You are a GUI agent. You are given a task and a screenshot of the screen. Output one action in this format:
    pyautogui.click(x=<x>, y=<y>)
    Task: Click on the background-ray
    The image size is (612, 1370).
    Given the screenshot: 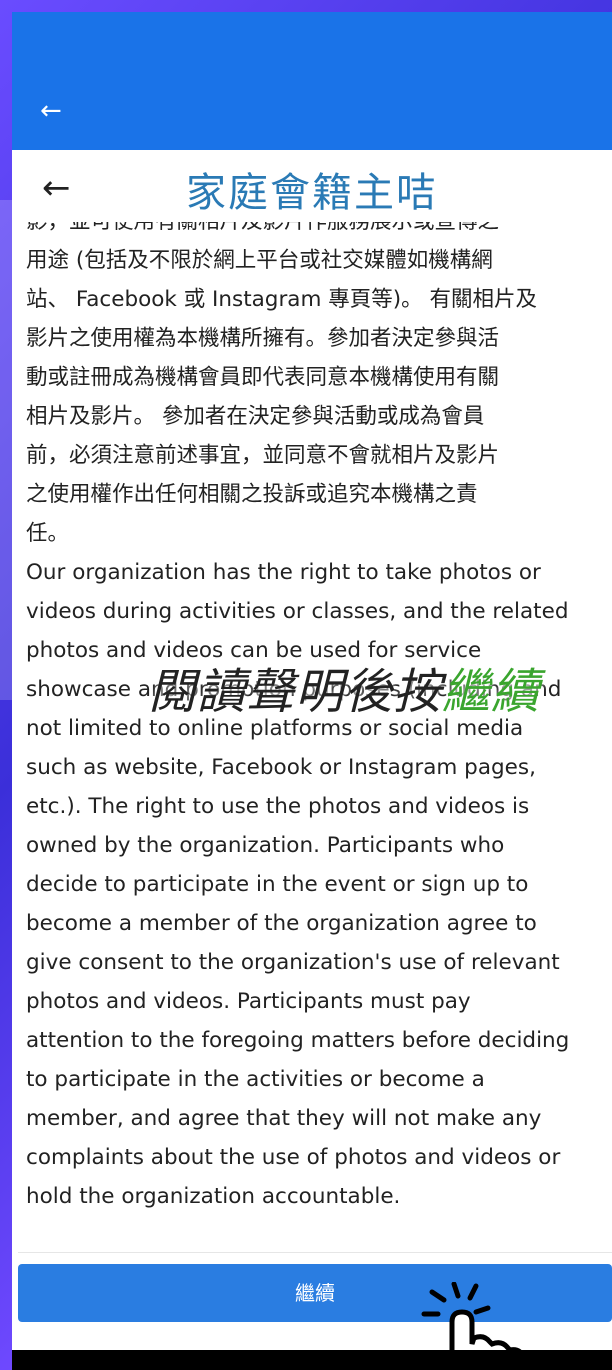 What is the action you would take?
    pyautogui.click(x=6, y=450)
    